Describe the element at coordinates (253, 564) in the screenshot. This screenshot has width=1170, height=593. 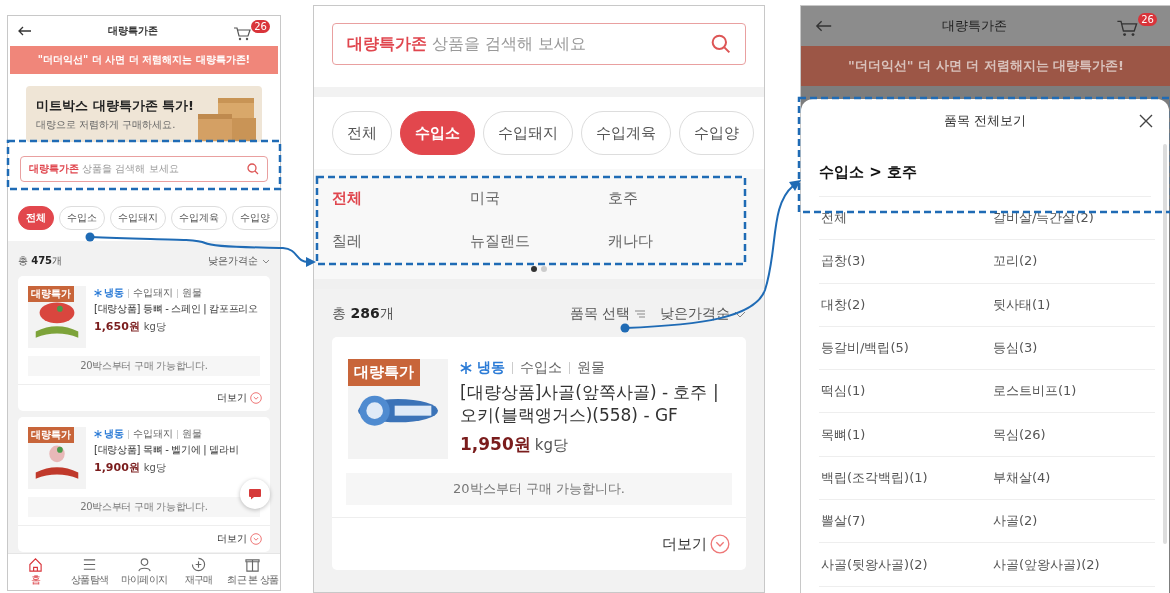
I see `box-icon` at that location.